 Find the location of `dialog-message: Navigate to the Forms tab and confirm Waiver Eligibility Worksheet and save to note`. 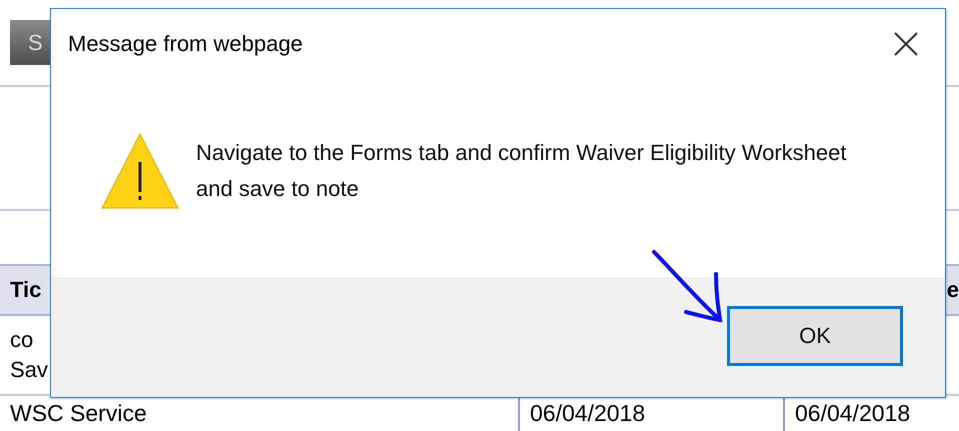

dialog-message: Navigate to the Forms tab and confirm Waiver Eligibility Worksheet and save to note is located at coordinates (522, 171).